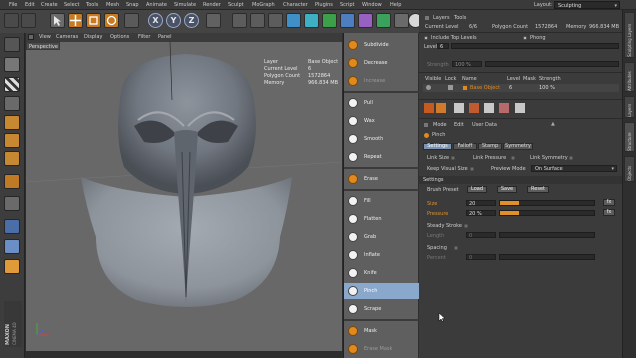 Image resolution: width=636 pixels, height=358 pixels. What do you see at coordinates (75, 20) in the screenshot?
I see `move-icon` at bounding box center [75, 20].